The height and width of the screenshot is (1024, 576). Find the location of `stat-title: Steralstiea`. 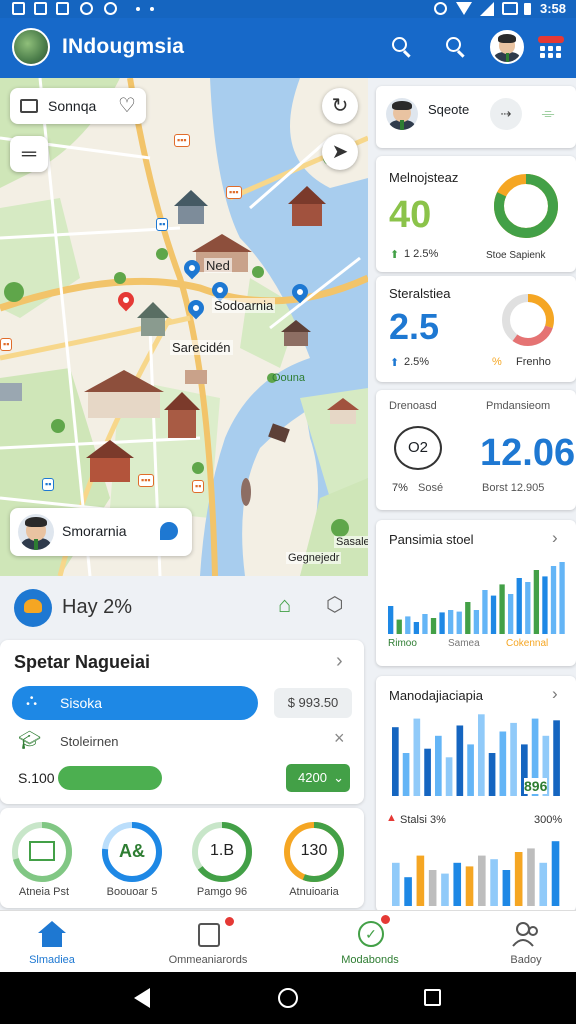

stat-title: Steralstiea is located at coordinates (420, 293).